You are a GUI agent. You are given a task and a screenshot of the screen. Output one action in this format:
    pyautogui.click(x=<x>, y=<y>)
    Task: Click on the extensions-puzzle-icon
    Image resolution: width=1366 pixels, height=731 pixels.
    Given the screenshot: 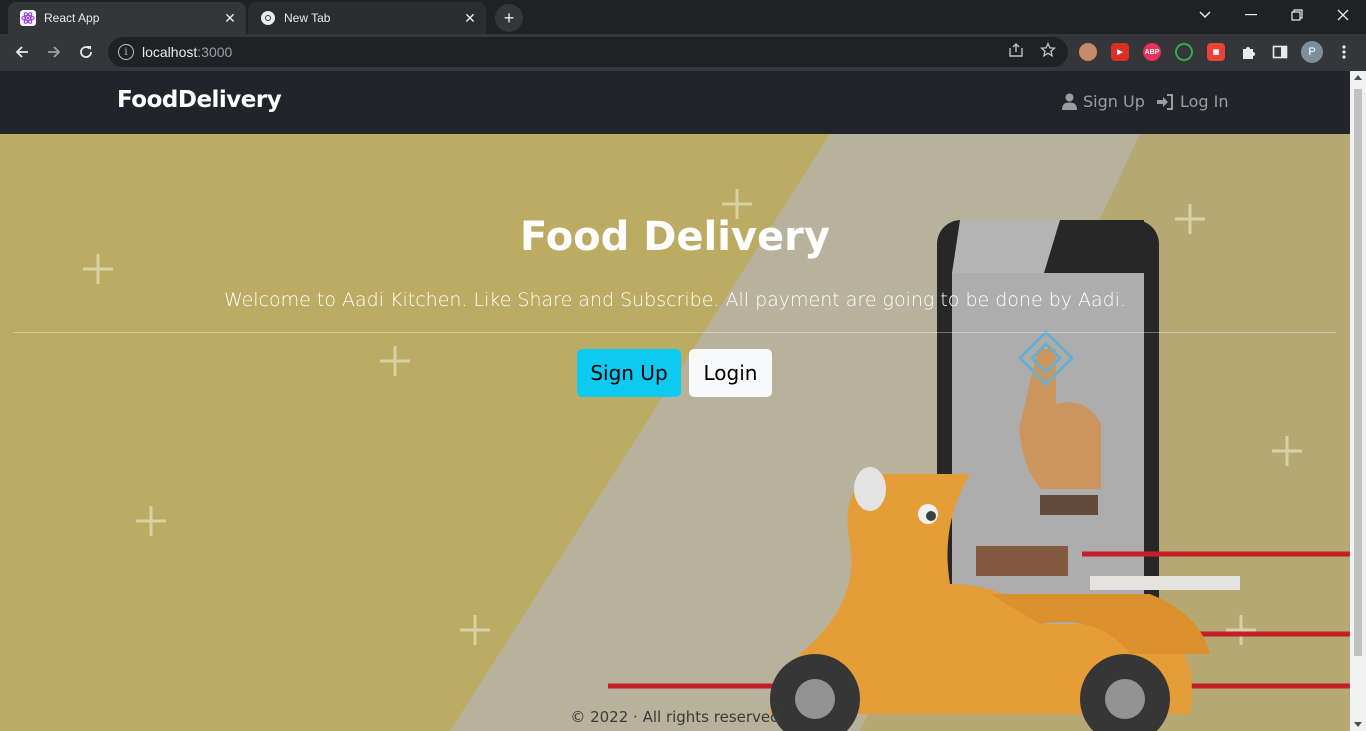 What is the action you would take?
    pyautogui.click(x=1248, y=52)
    